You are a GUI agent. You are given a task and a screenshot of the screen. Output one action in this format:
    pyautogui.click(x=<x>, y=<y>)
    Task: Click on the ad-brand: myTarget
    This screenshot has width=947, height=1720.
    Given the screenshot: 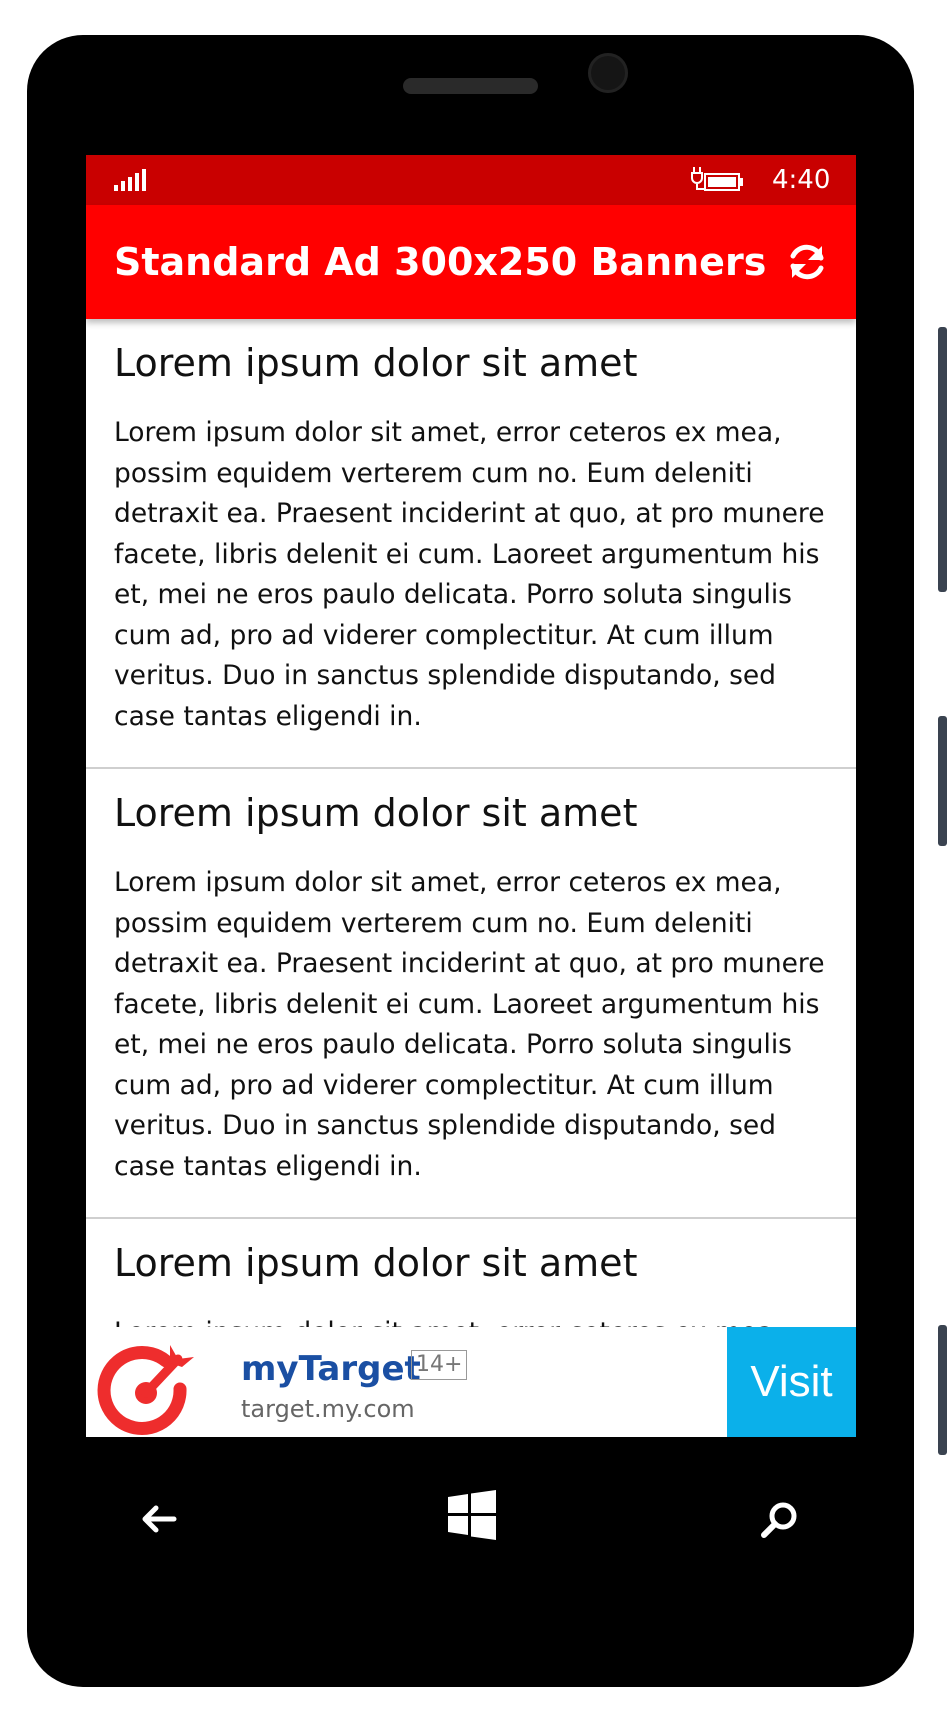 What is the action you would take?
    pyautogui.click(x=331, y=1369)
    